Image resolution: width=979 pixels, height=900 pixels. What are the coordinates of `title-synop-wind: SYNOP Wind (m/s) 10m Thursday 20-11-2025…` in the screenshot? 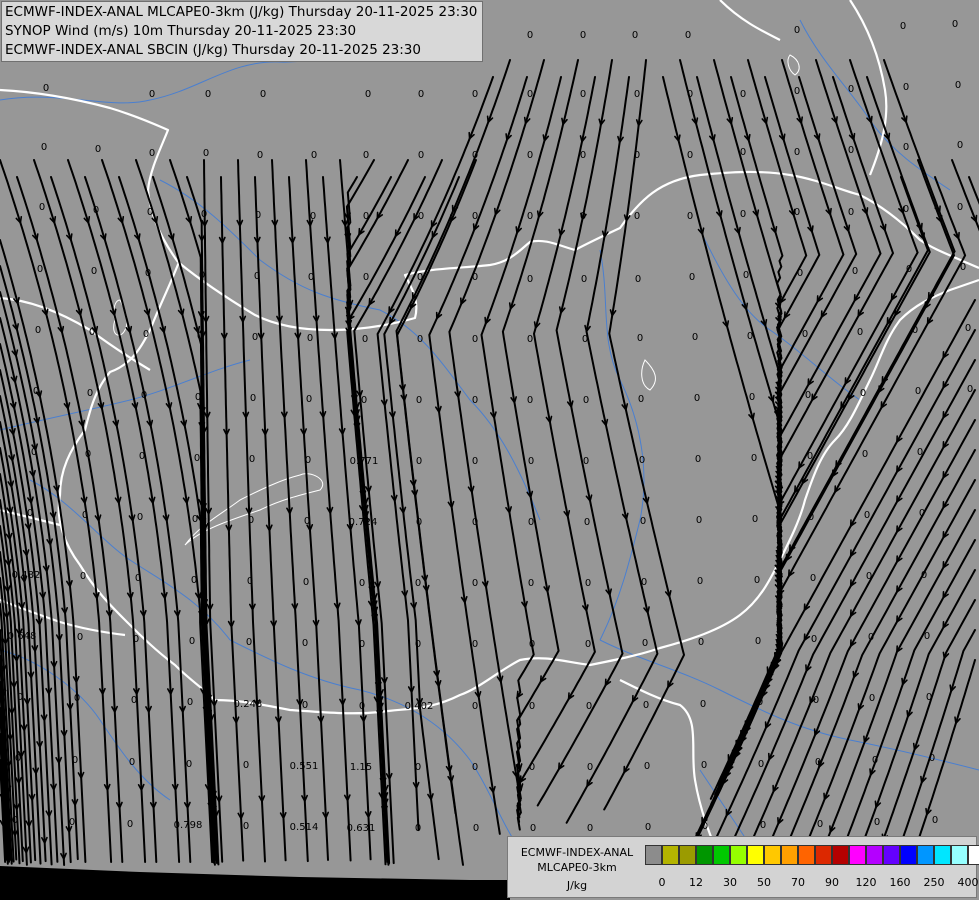 It's located at (181, 31).